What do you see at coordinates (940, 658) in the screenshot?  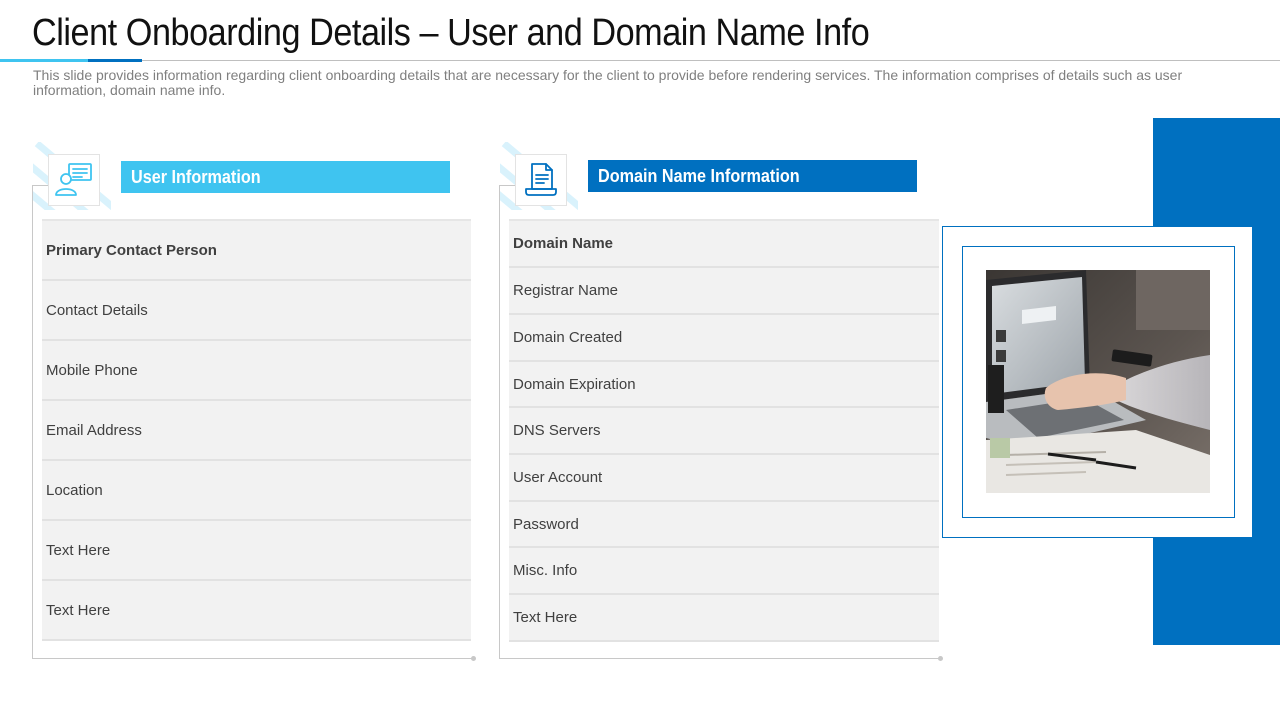 I see `domain-frame-end-dot` at bounding box center [940, 658].